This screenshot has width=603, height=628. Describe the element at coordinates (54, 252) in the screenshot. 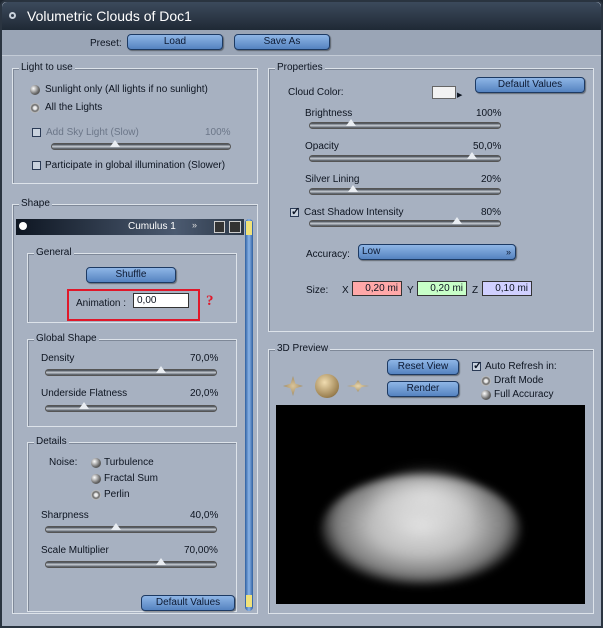

I see `general-legend: General` at that location.